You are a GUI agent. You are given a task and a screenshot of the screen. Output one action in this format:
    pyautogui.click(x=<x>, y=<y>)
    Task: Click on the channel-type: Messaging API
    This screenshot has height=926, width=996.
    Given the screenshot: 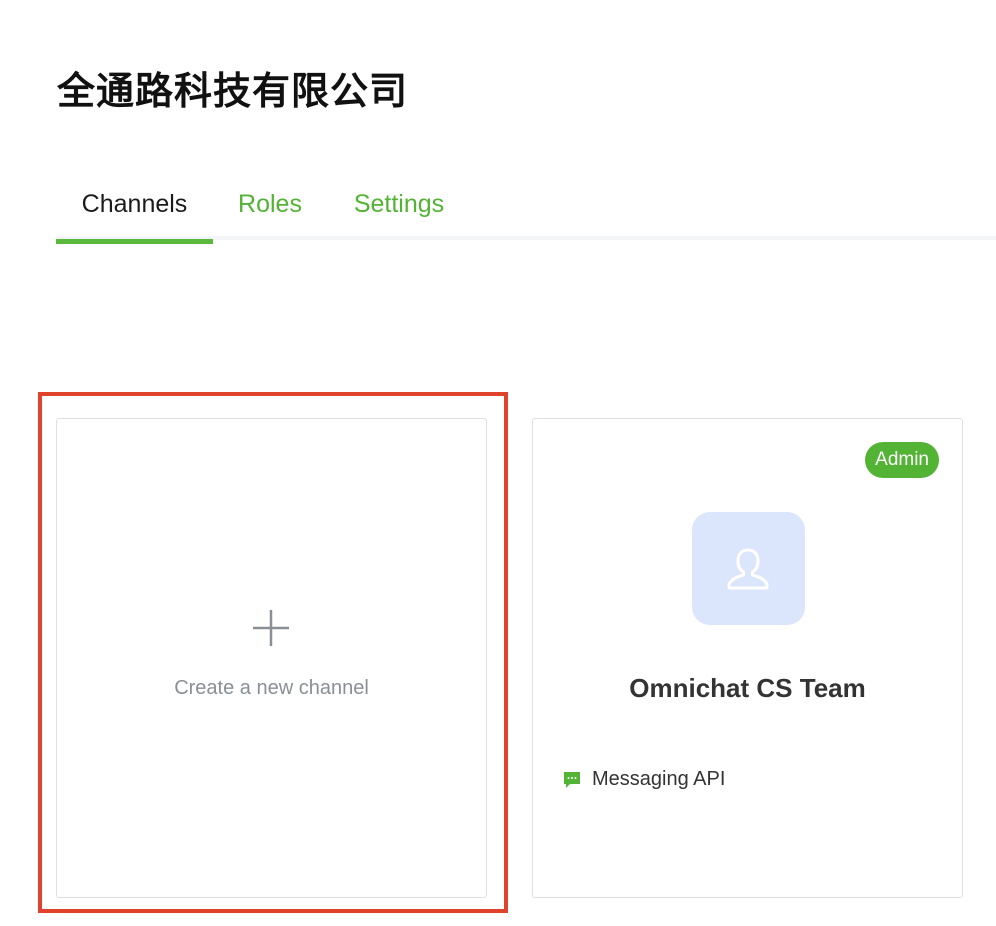 What is the action you would take?
    pyautogui.click(x=643, y=779)
    